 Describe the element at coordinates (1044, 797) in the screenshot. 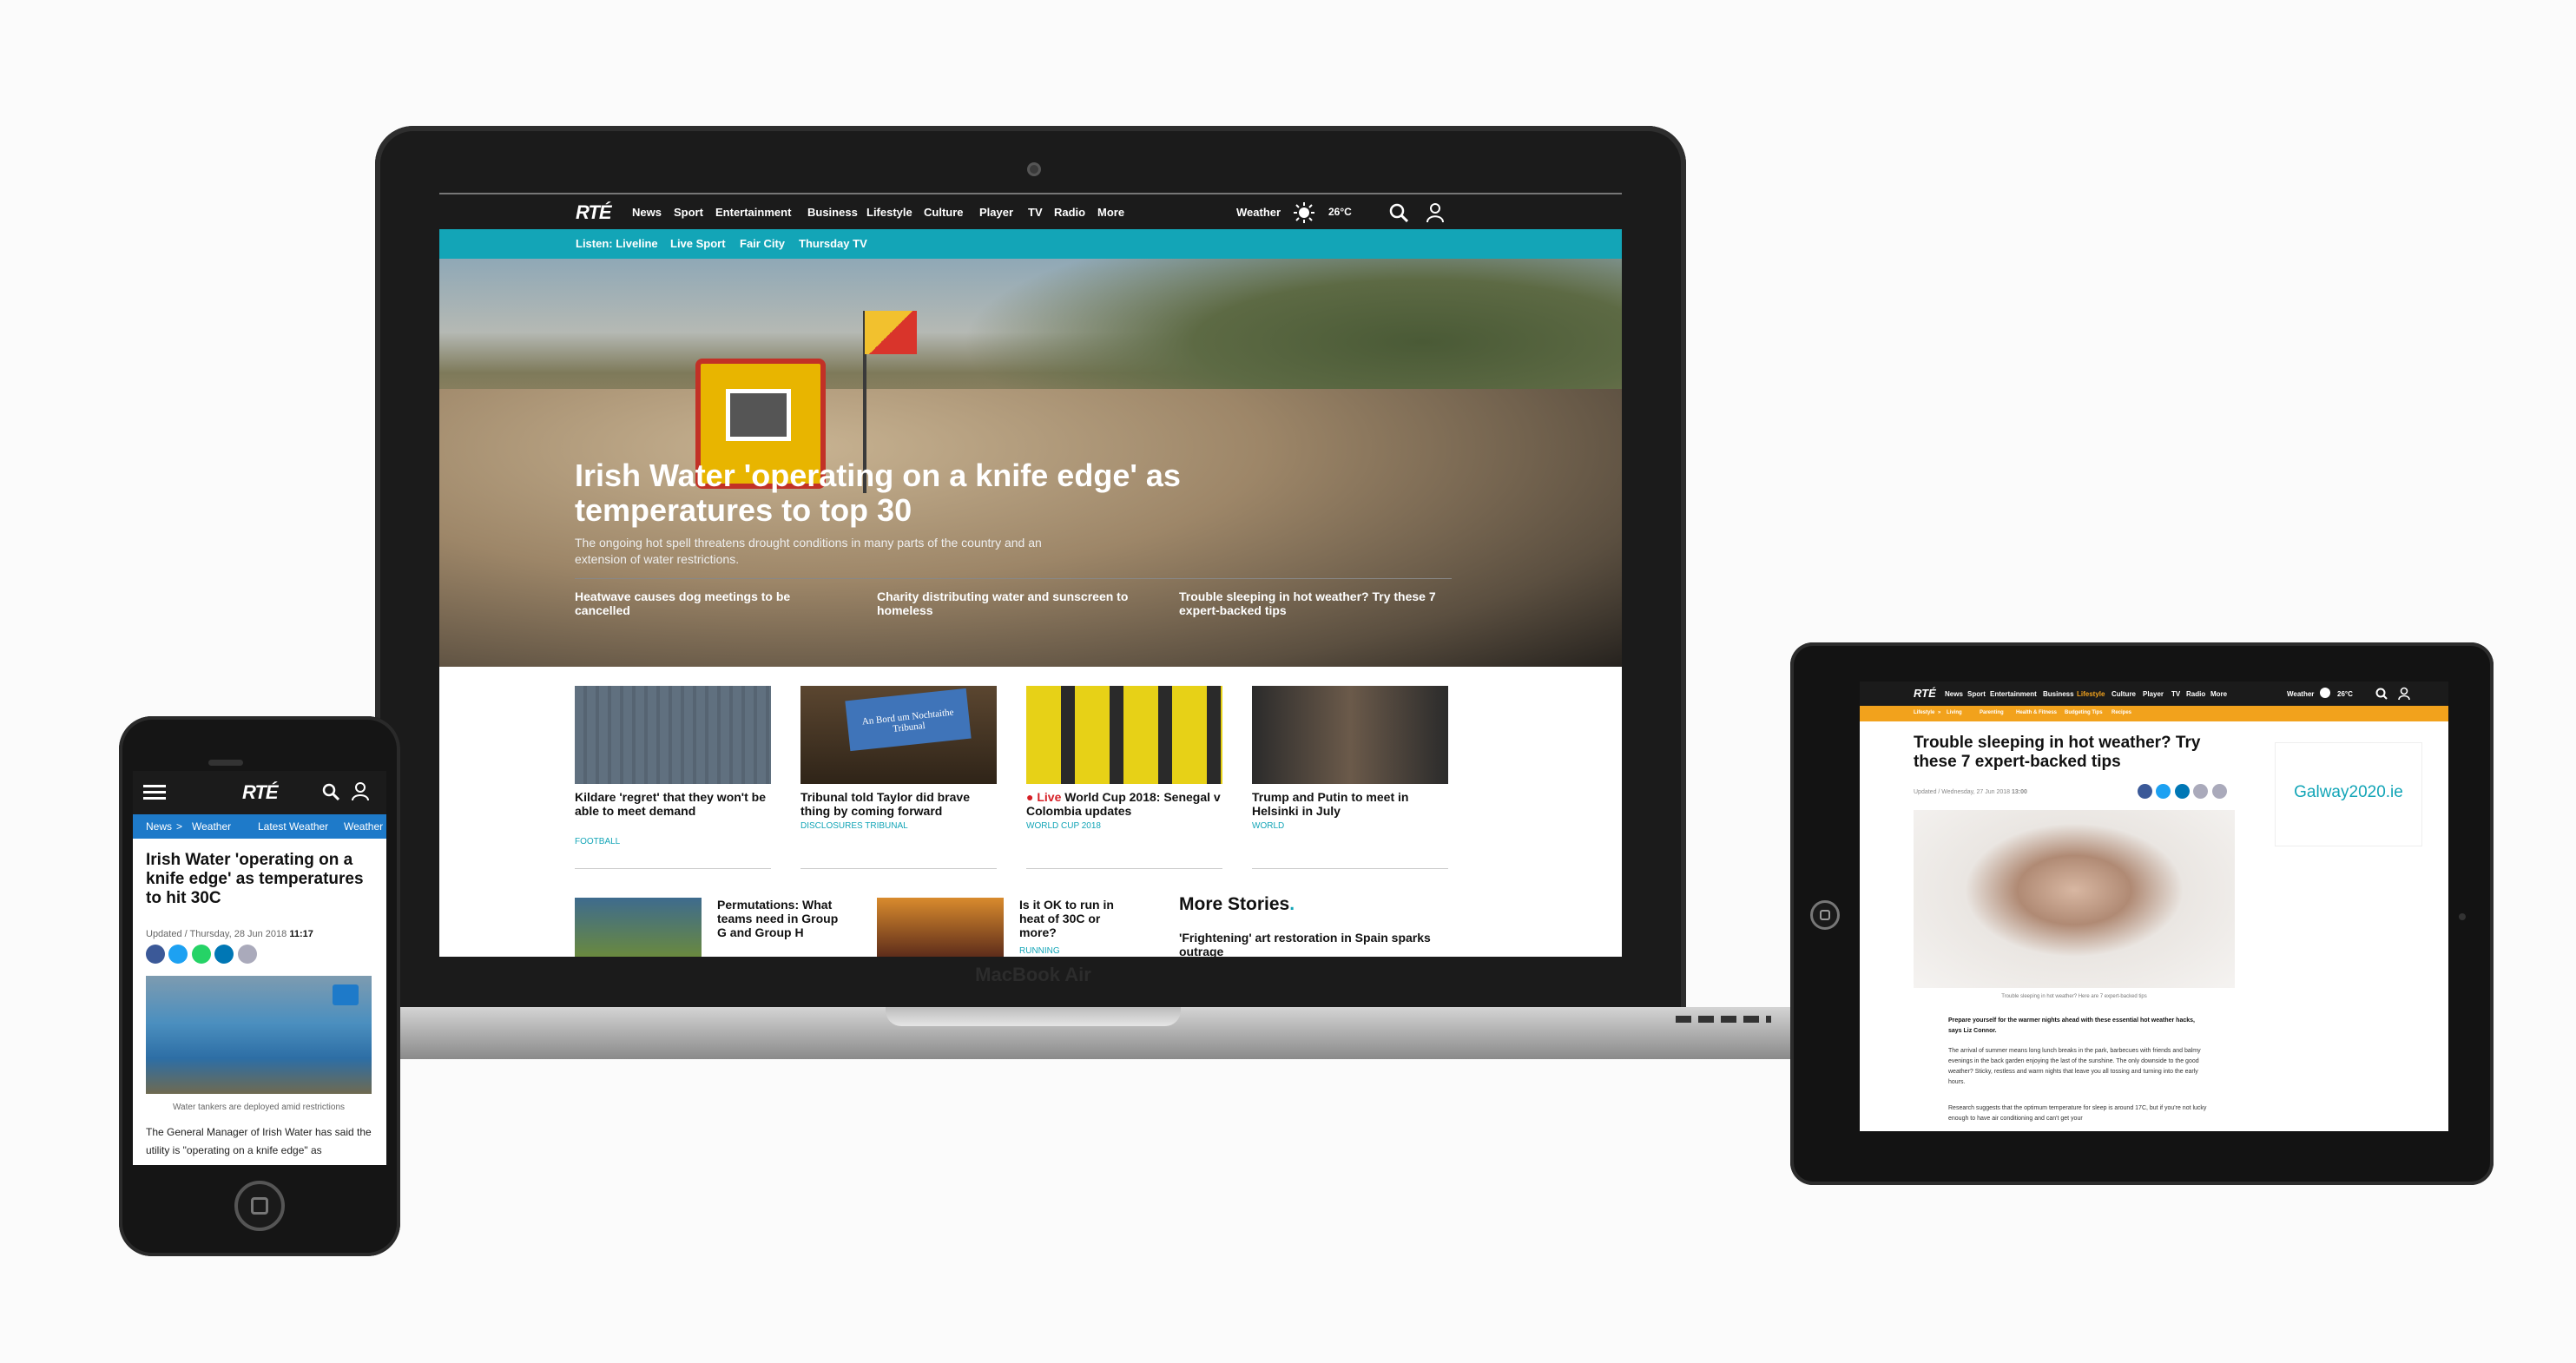

I see `live-badge: ● Live` at that location.